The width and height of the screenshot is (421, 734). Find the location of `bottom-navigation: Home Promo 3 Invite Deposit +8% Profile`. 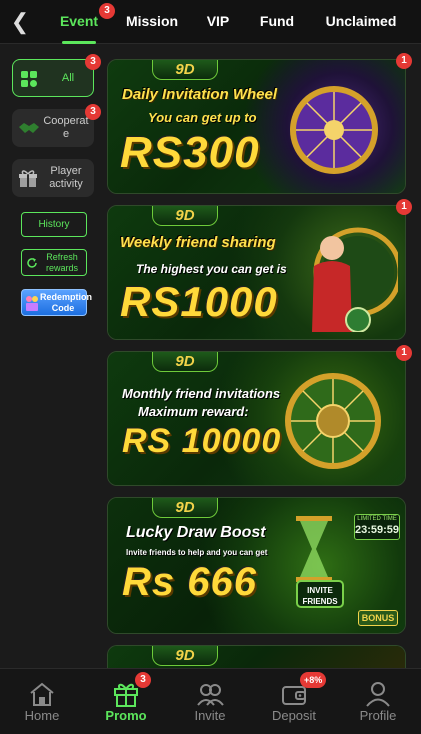

bottom-navigation: Home Promo 3 Invite Deposit +8% Profile is located at coordinates (210, 701).